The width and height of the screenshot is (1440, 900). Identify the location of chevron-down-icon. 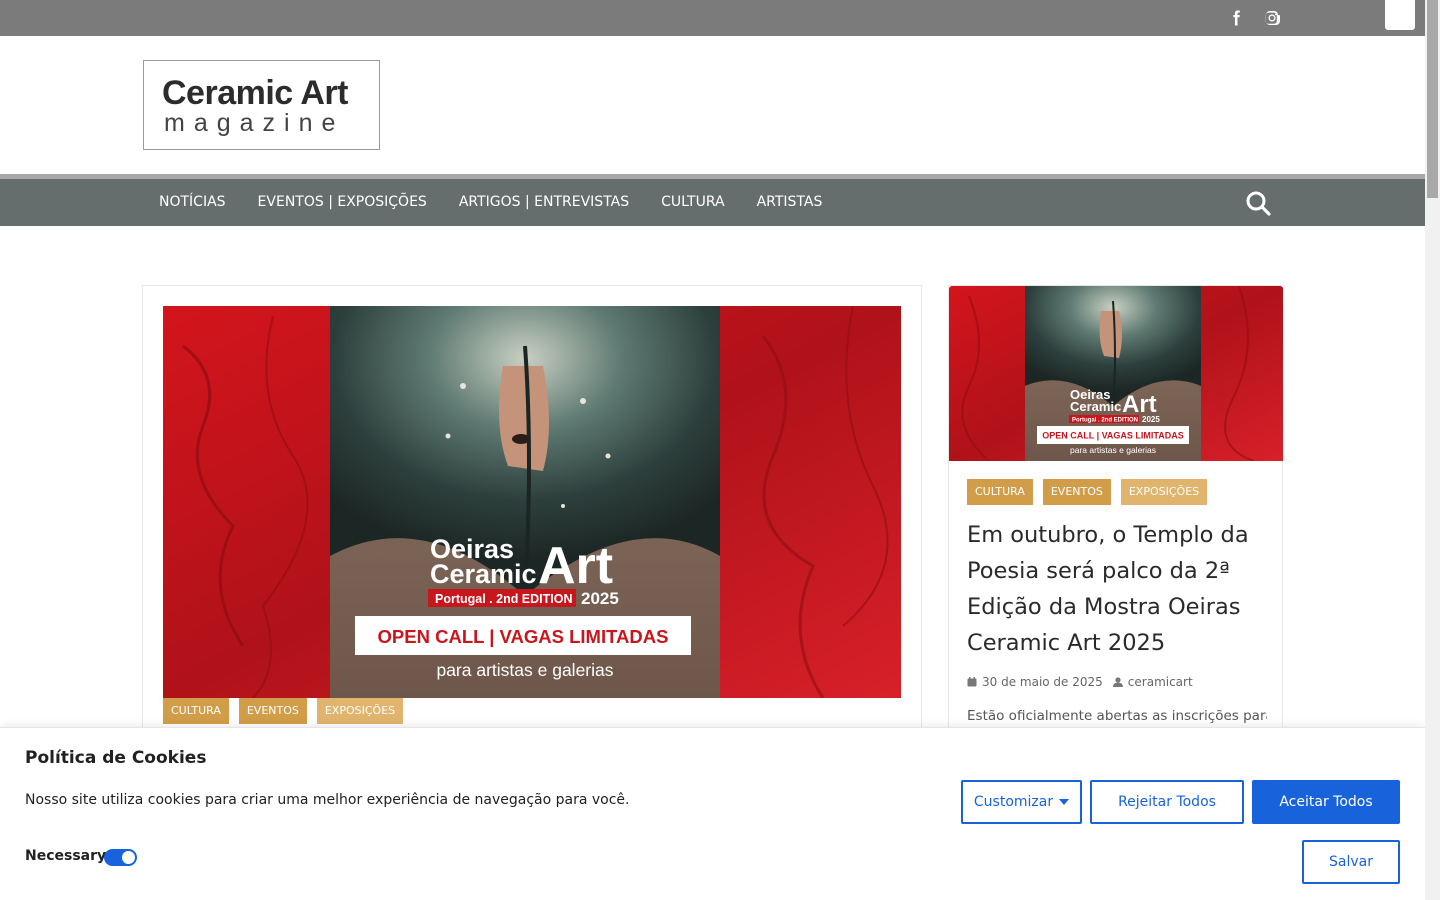
(1064, 802).